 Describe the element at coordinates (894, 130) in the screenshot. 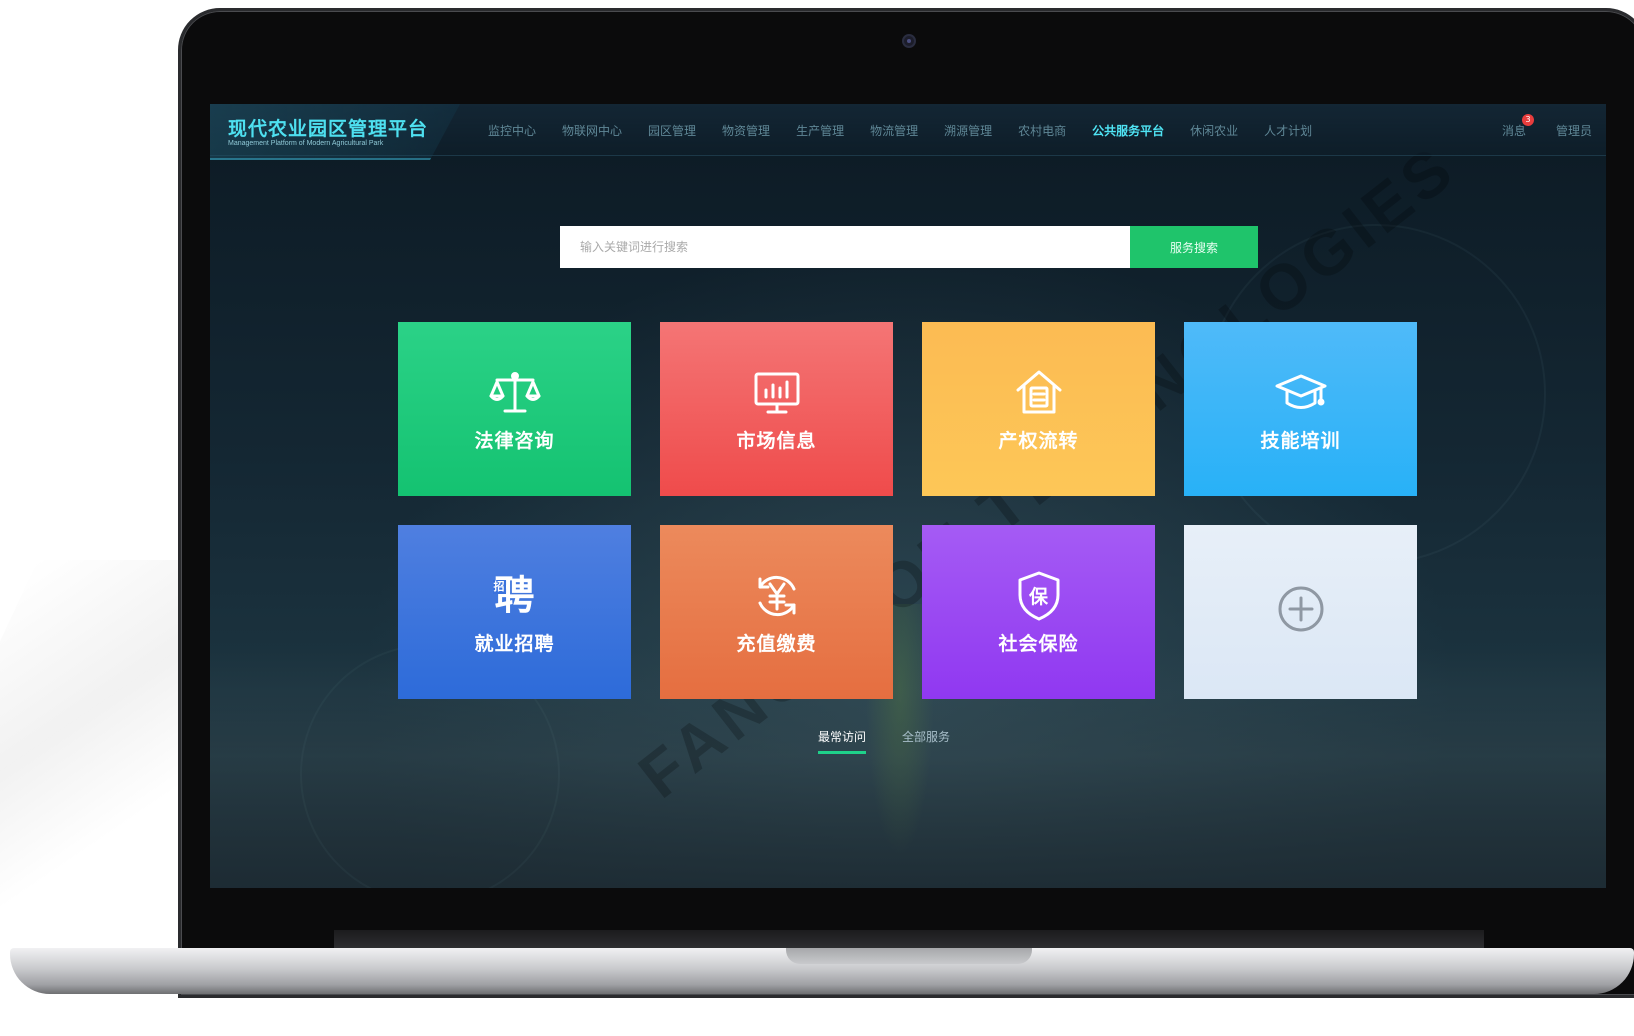

I see `nav-item-logistics: 物流管理` at that location.